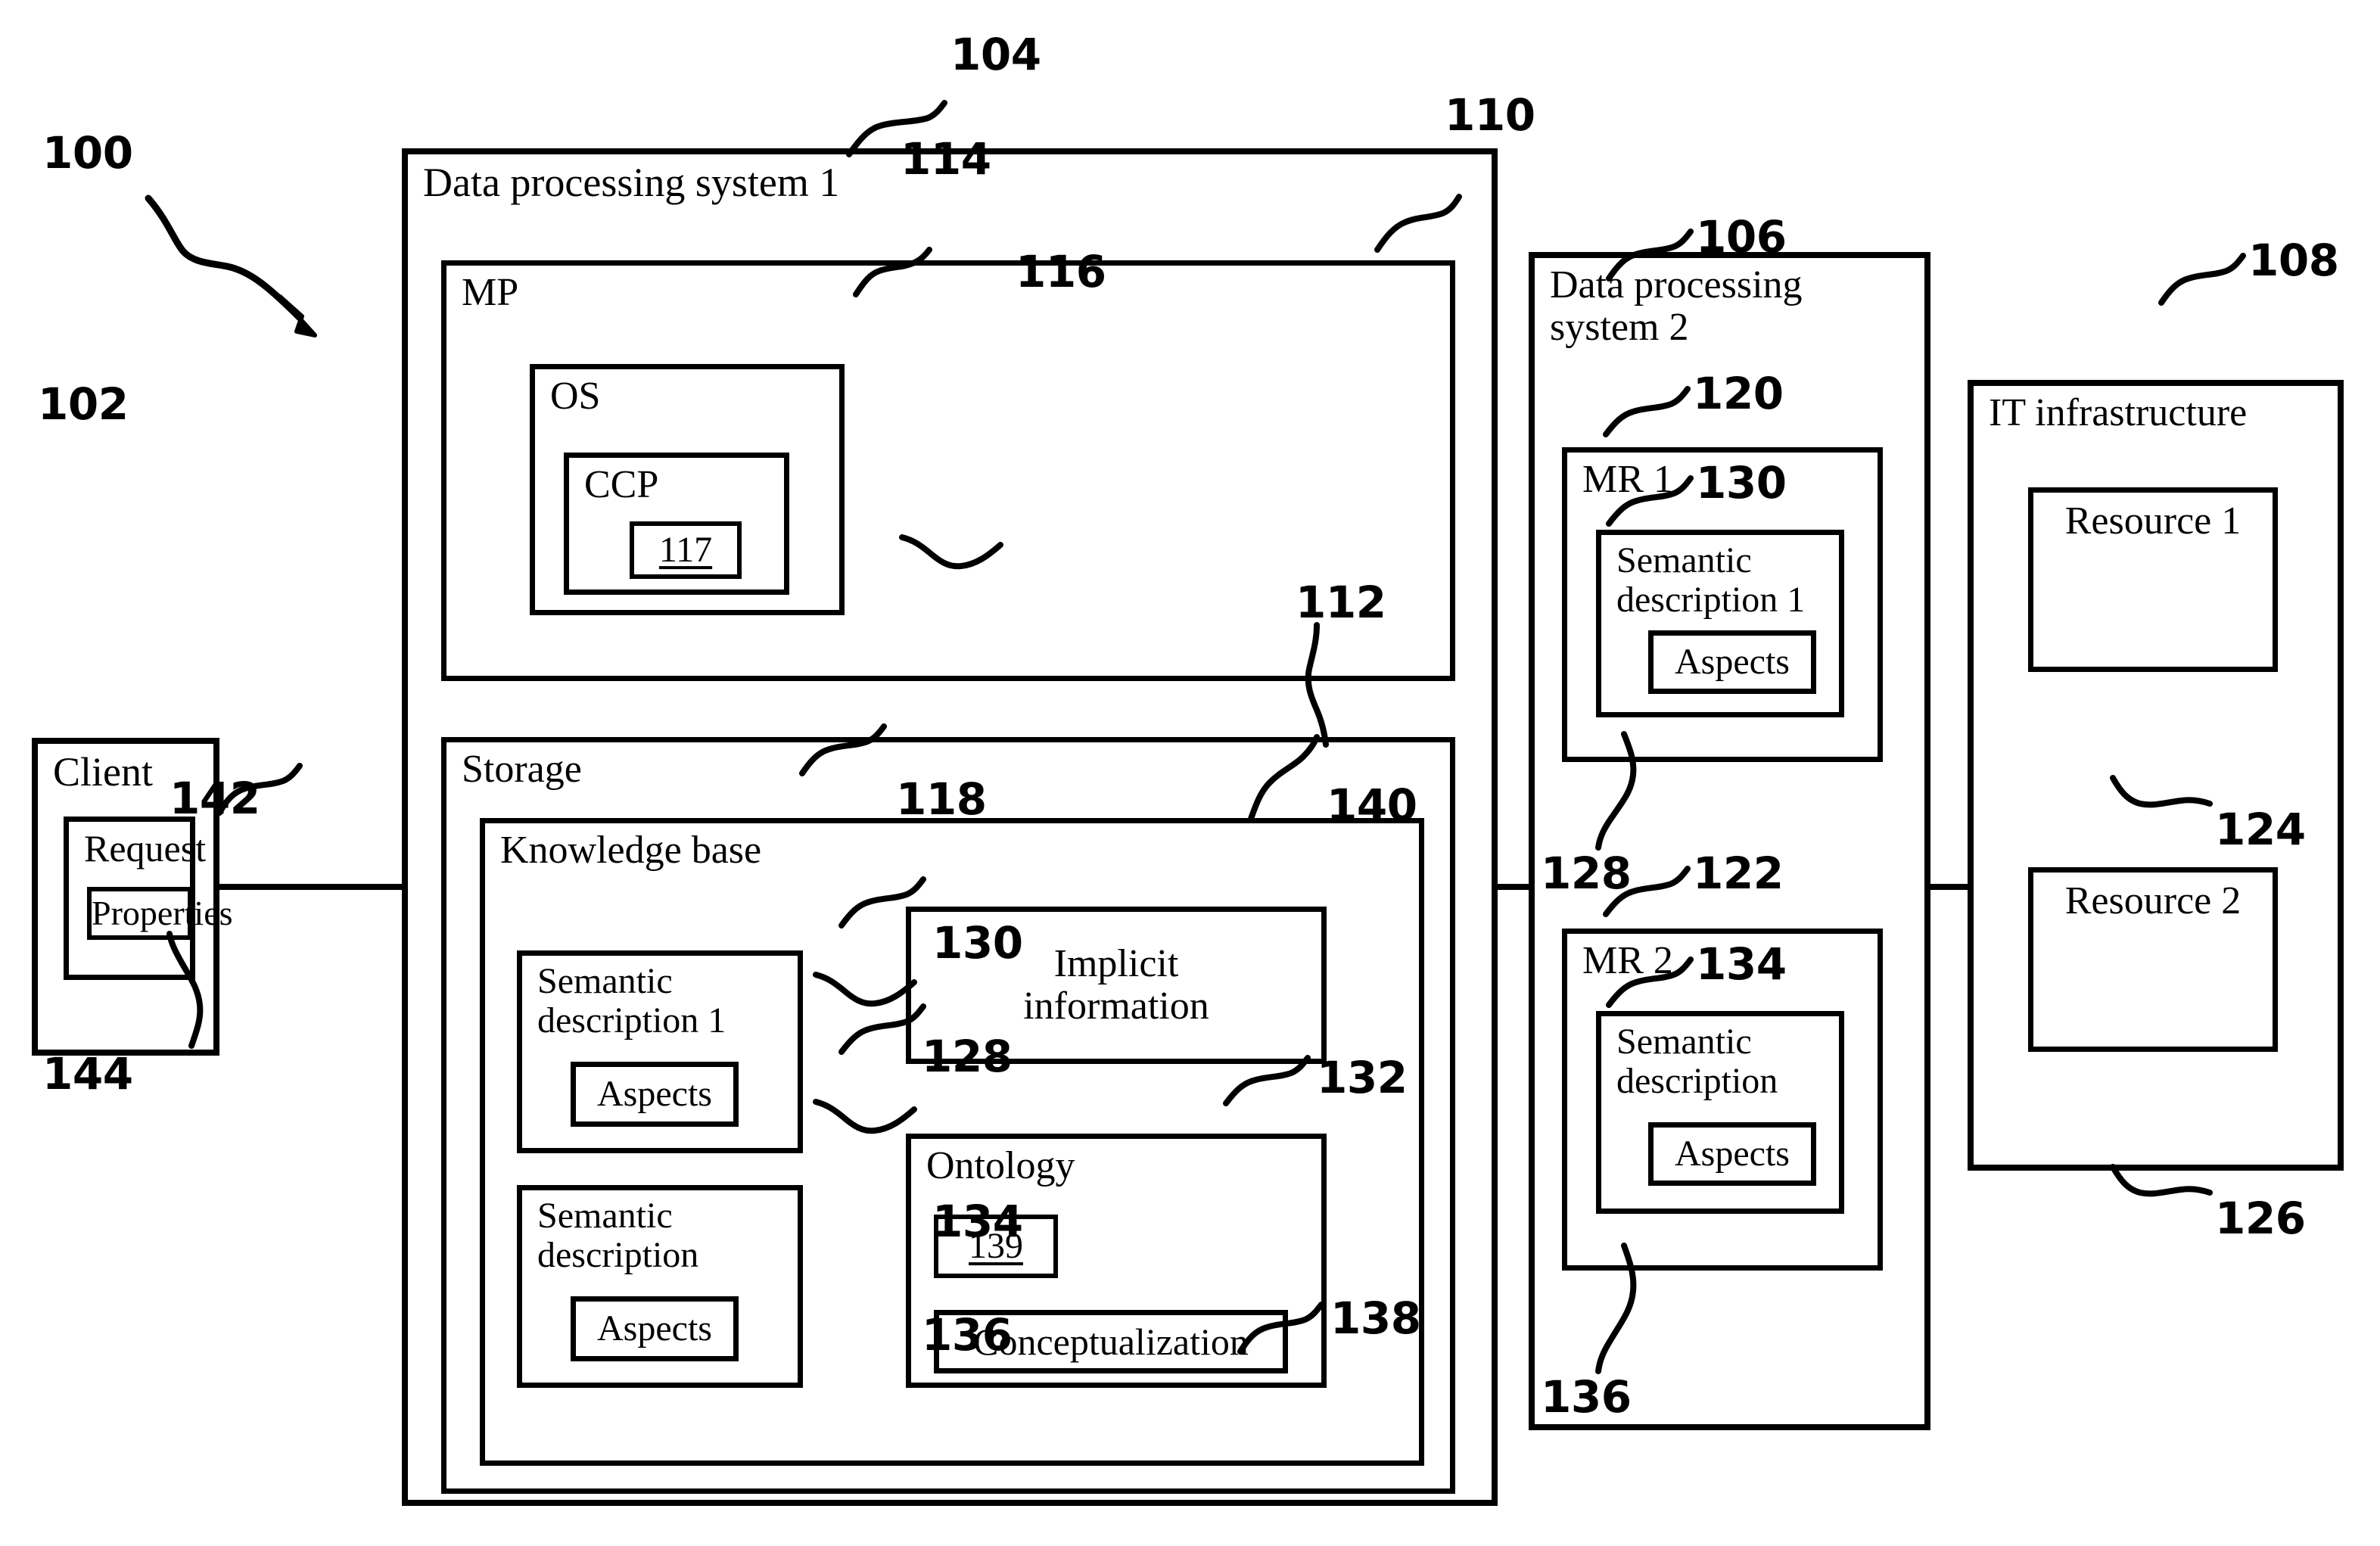  What do you see at coordinates (632, 1001) in the screenshot?
I see `semantic-description-1-label: Semantic description 1` at bounding box center [632, 1001].